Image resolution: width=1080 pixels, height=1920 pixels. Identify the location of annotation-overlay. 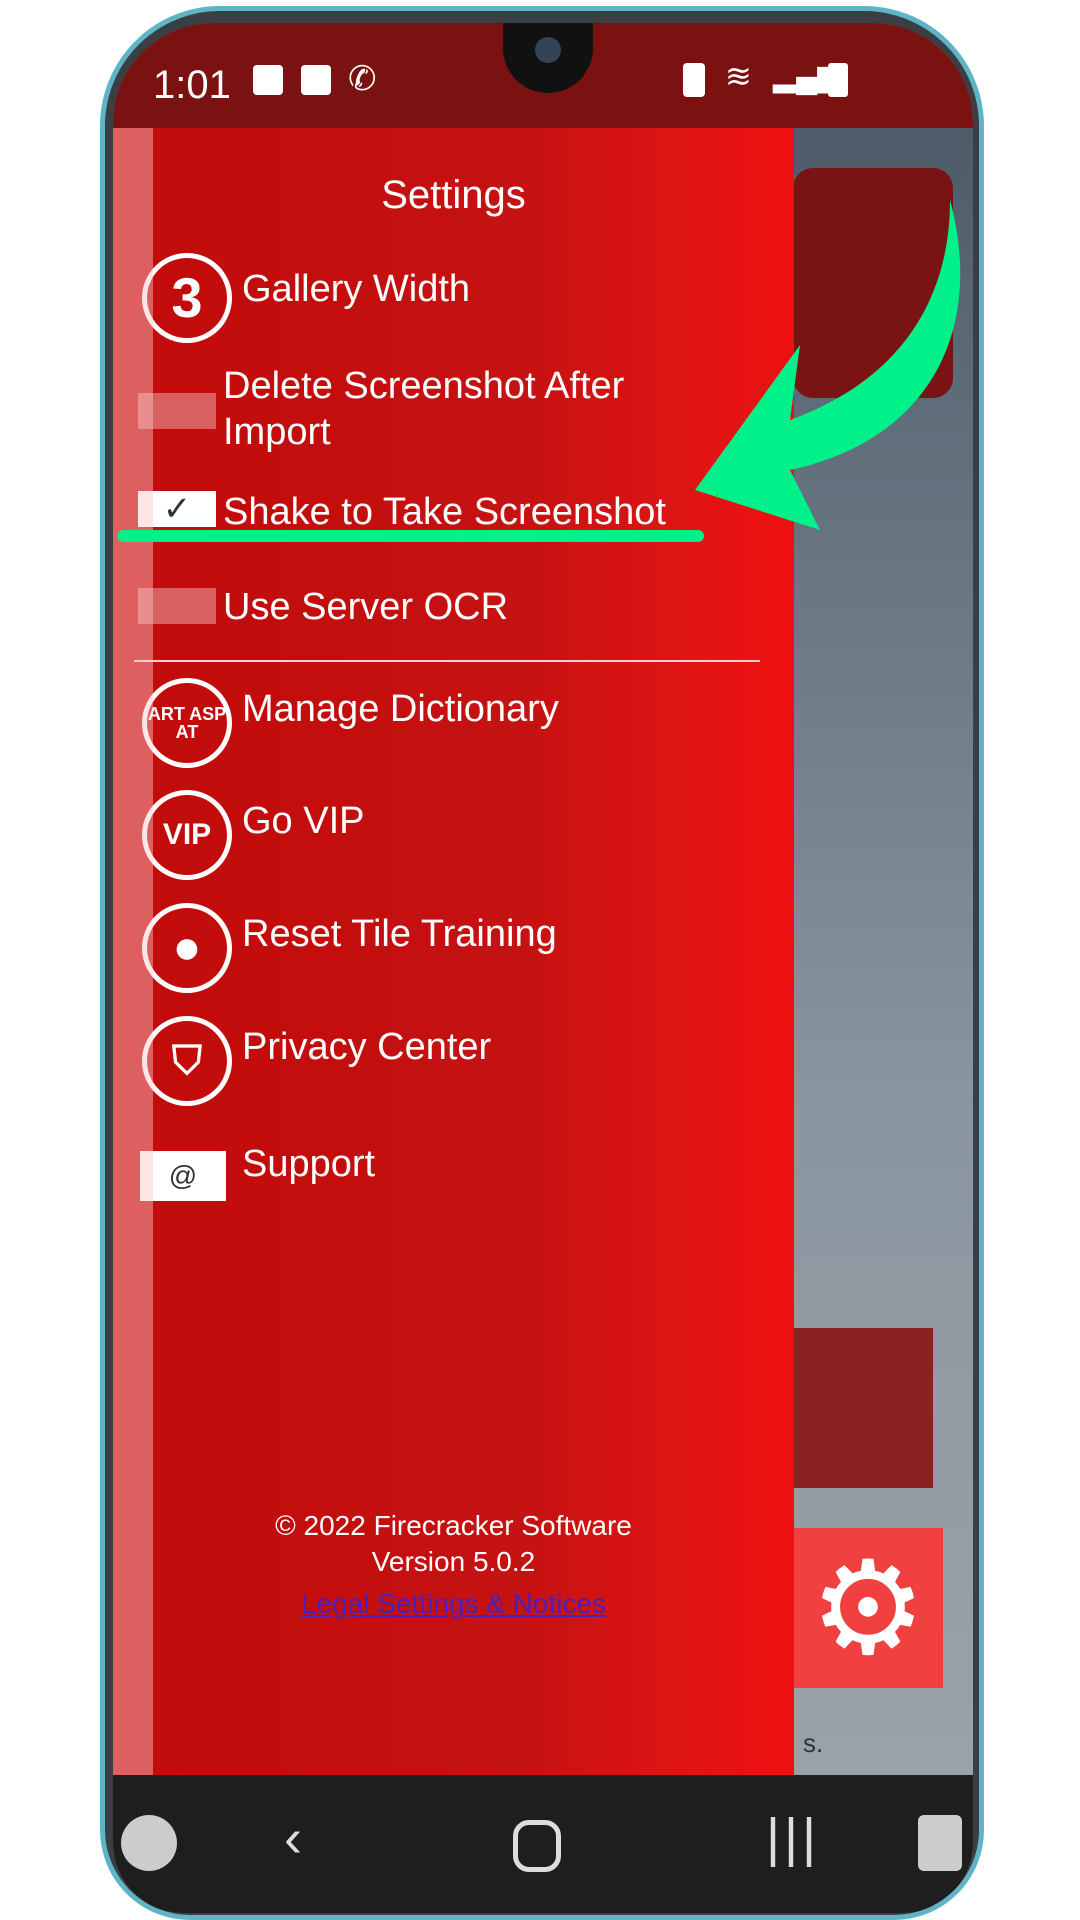
(539, 371).